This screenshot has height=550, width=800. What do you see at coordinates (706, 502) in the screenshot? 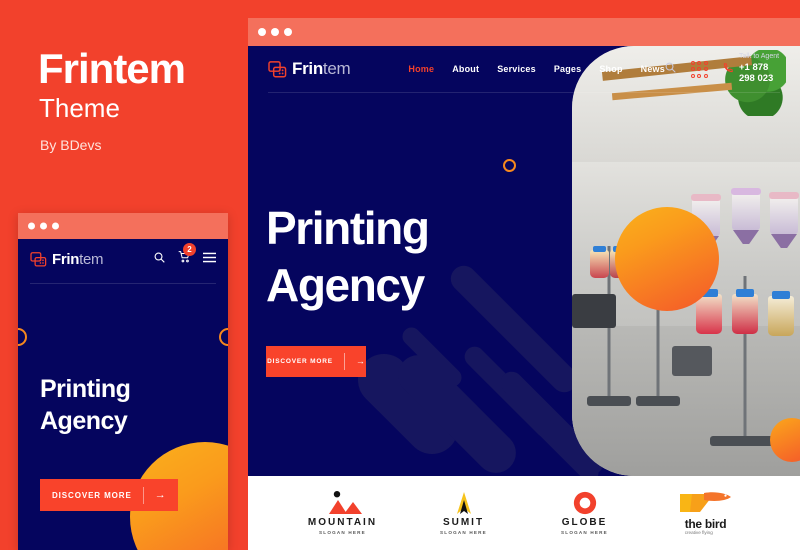
I see `bird-icon` at bounding box center [706, 502].